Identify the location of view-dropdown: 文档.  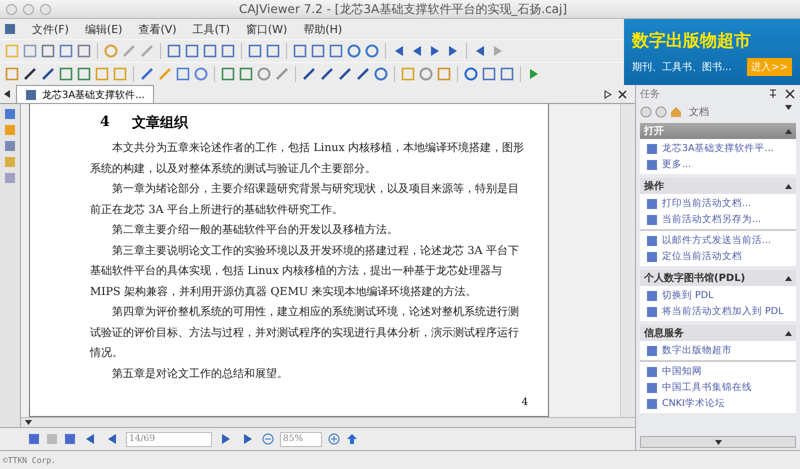
(740, 112).